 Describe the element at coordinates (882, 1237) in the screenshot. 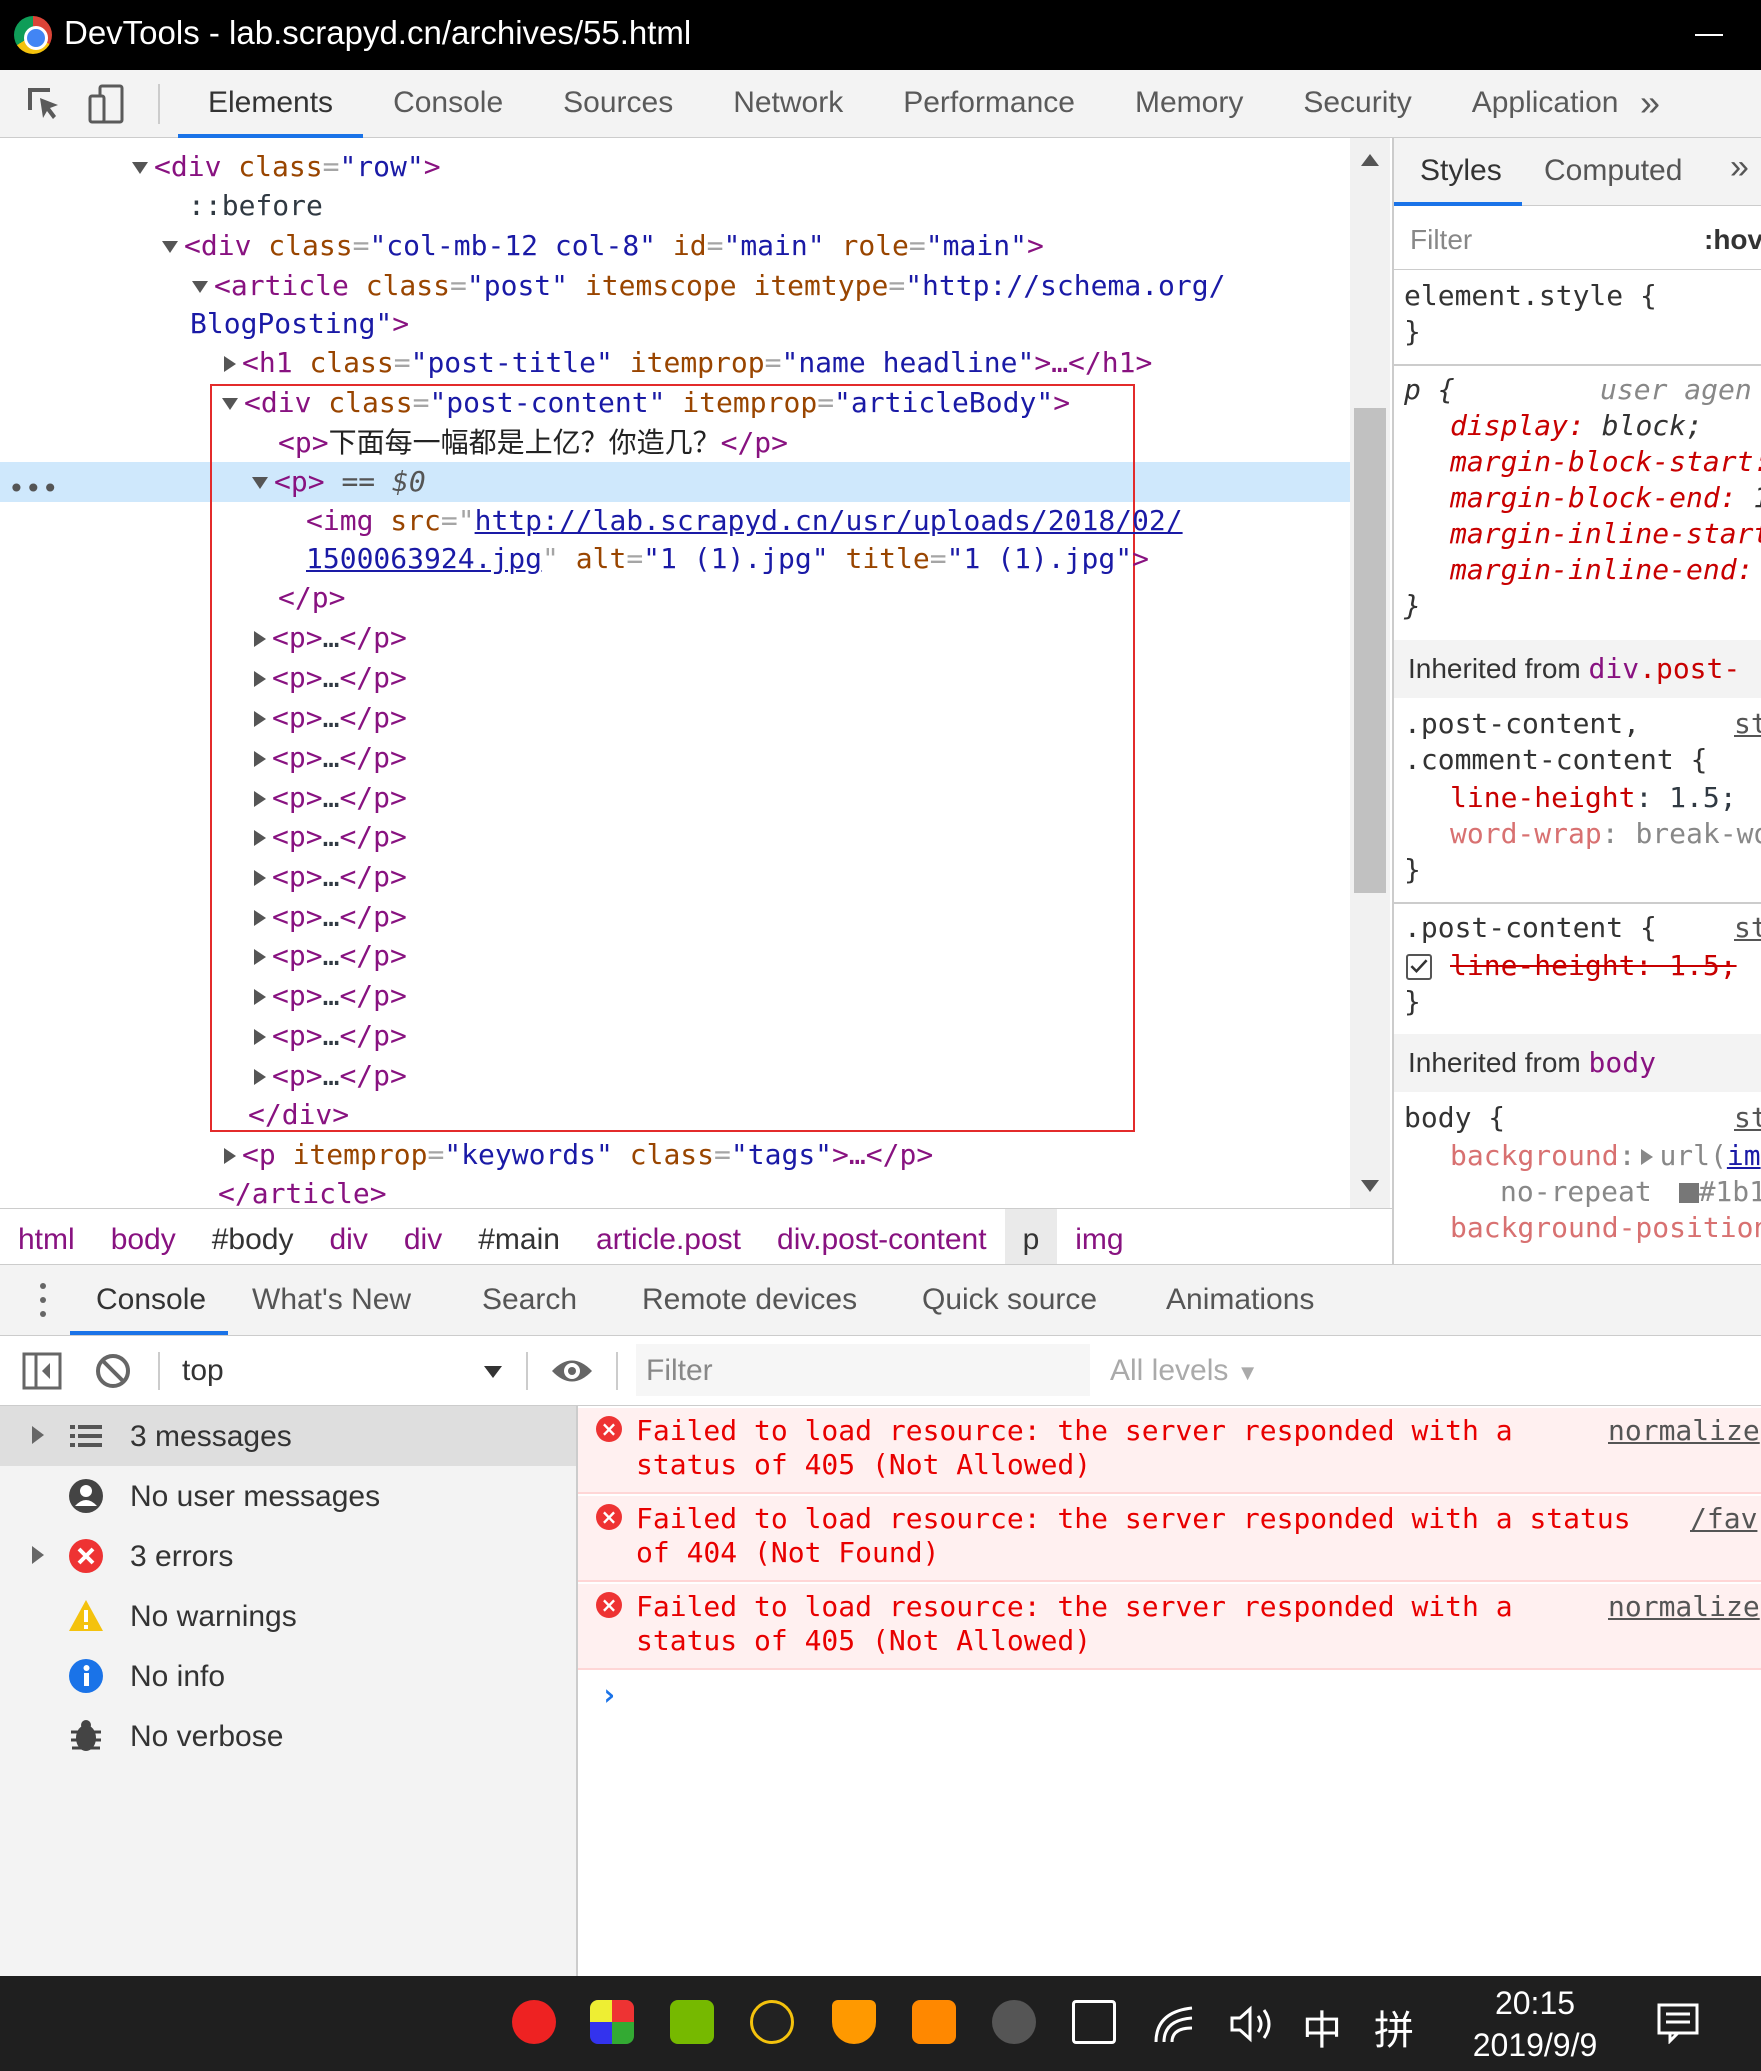

I see `breadcrumb-item: div.post-content` at that location.